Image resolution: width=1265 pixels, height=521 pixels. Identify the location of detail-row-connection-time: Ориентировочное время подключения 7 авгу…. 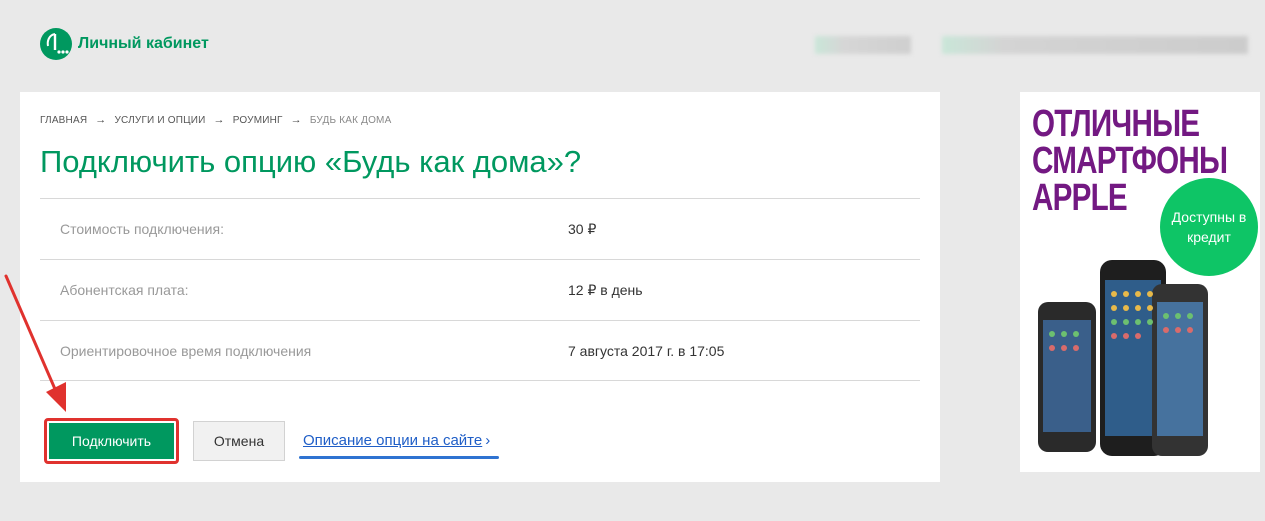
(480, 350).